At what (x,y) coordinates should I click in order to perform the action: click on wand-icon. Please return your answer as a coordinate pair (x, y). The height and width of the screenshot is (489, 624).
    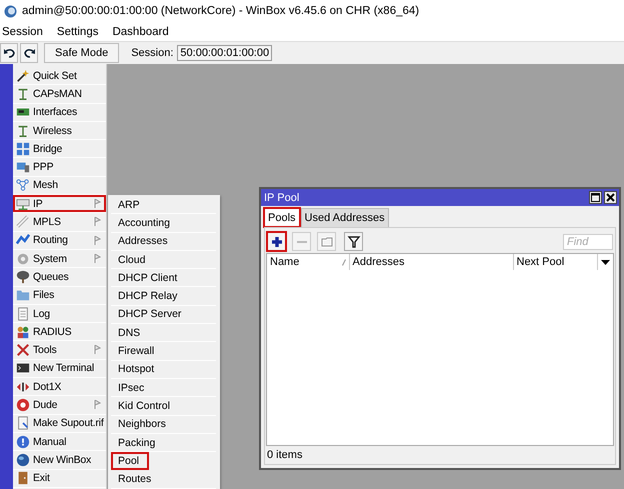
    Looking at the image, I should click on (23, 75).